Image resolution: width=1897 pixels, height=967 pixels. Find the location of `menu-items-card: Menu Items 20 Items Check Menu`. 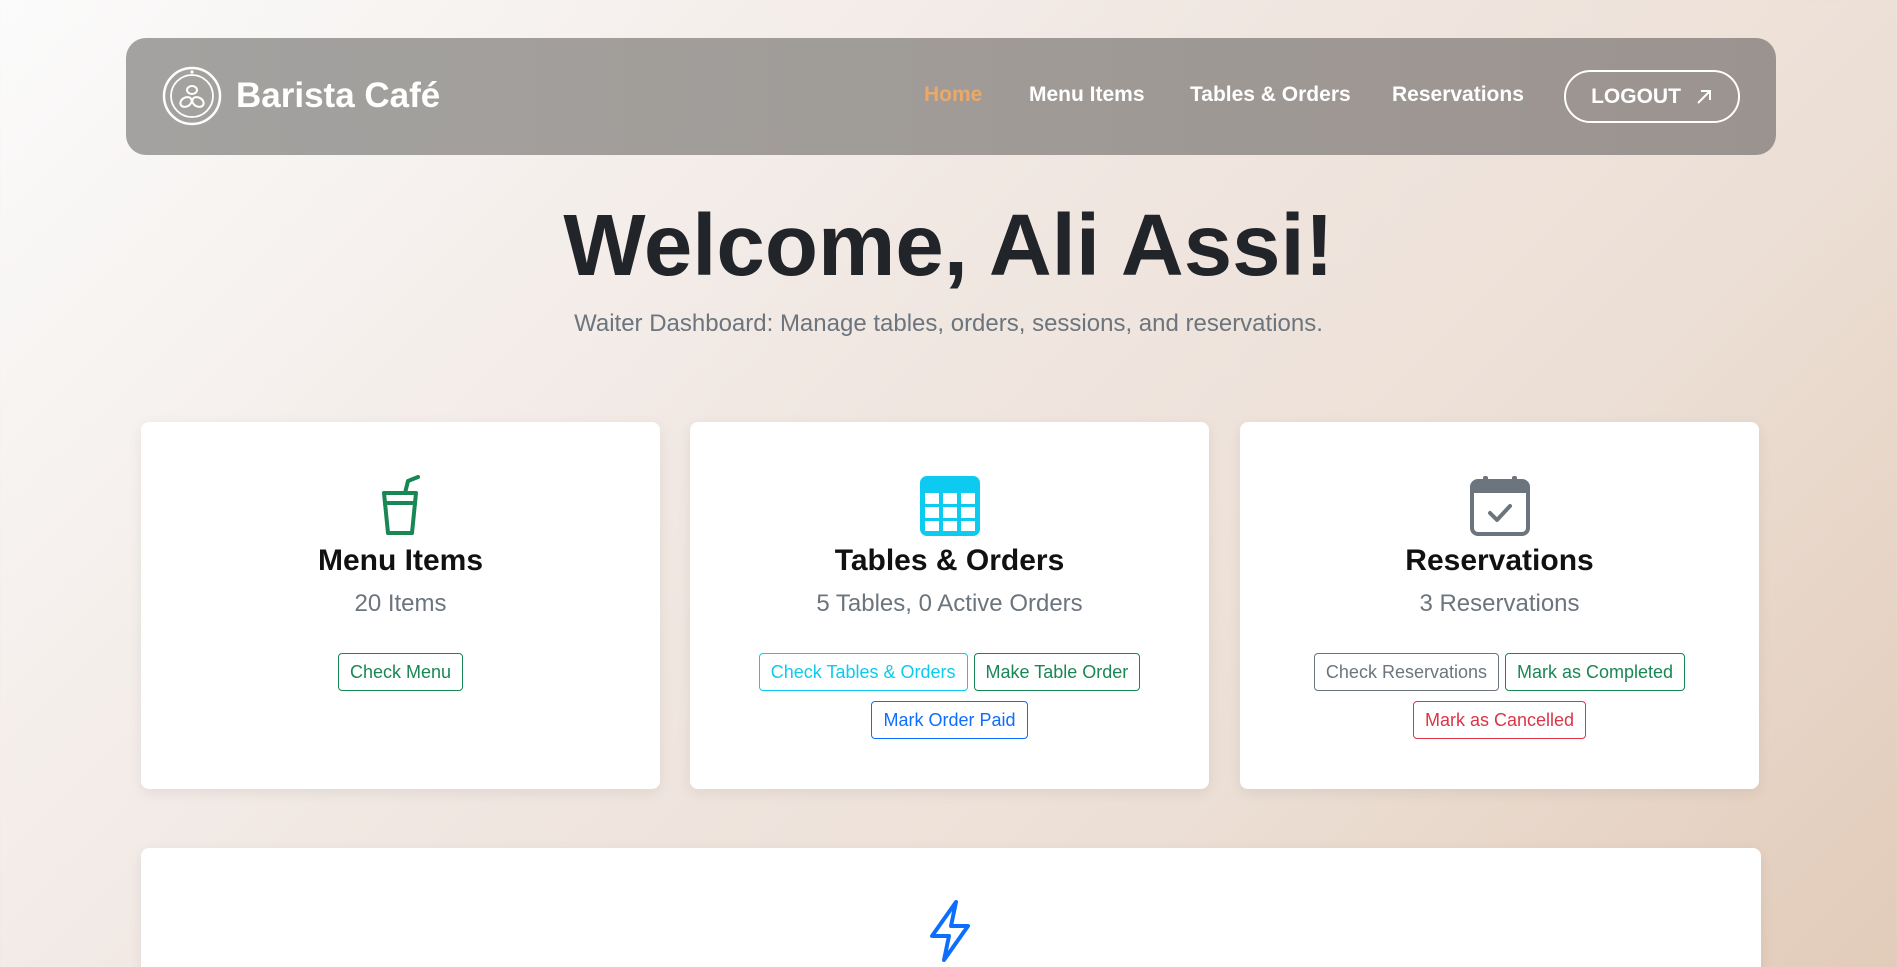

menu-items-card: Menu Items 20 Items Check Menu is located at coordinates (400, 605).